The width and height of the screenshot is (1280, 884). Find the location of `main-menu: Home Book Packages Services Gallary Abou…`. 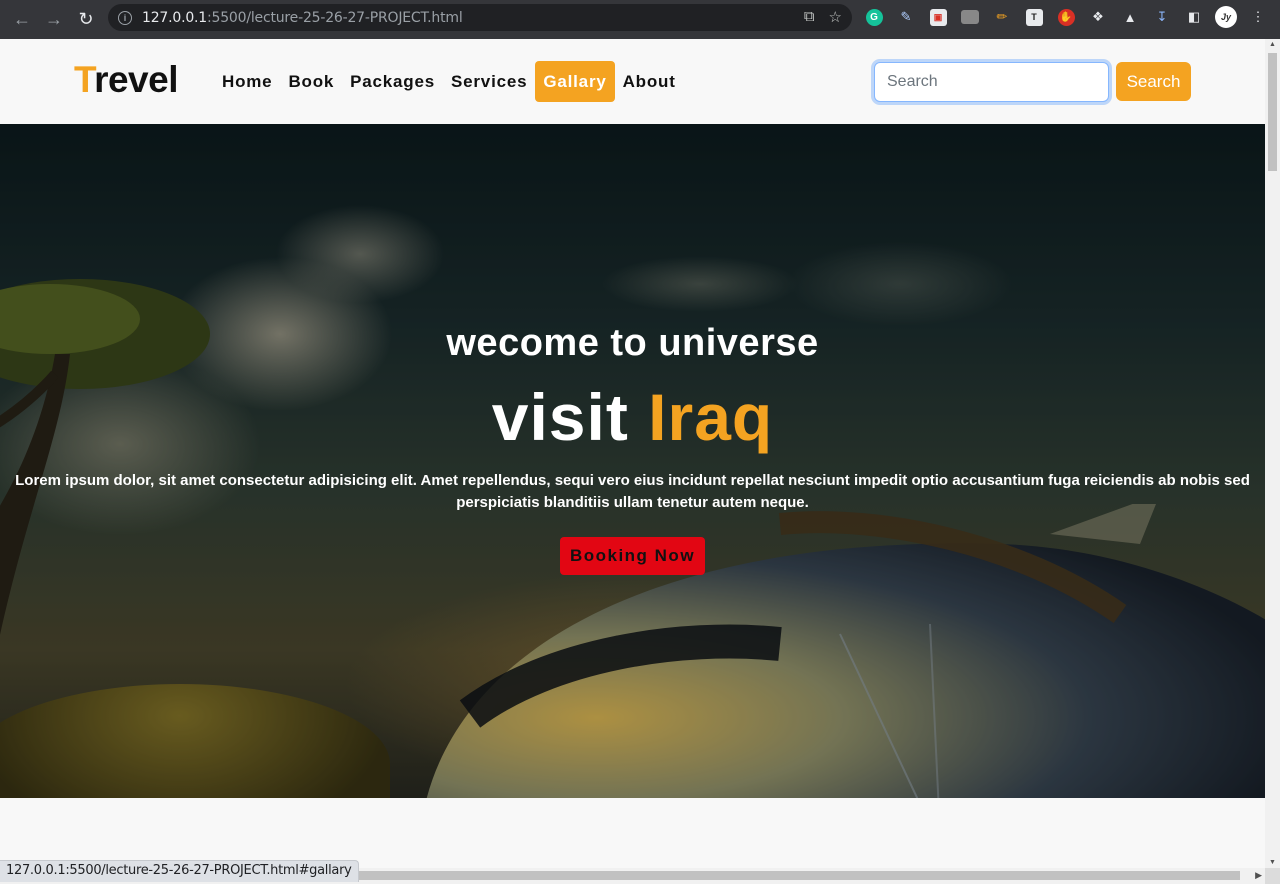

main-menu: Home Book Packages Services Gallary Abou… is located at coordinates (449, 81).